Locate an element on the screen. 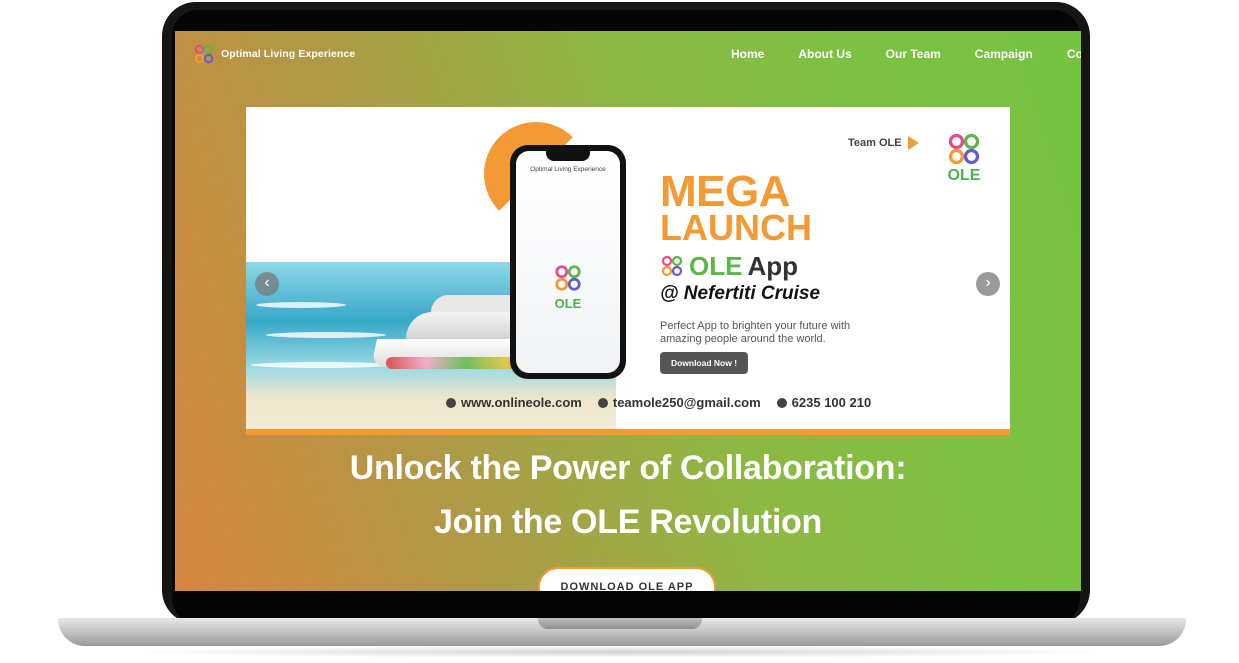 The height and width of the screenshot is (663, 1239). download-ole-app-button: DOWNLOAD OLE APP is located at coordinates (627, 579).